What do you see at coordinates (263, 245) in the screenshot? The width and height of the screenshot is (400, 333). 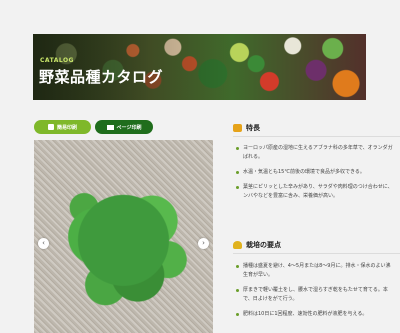 I see `cultivation-heading-label: 栽培の要点` at bounding box center [263, 245].